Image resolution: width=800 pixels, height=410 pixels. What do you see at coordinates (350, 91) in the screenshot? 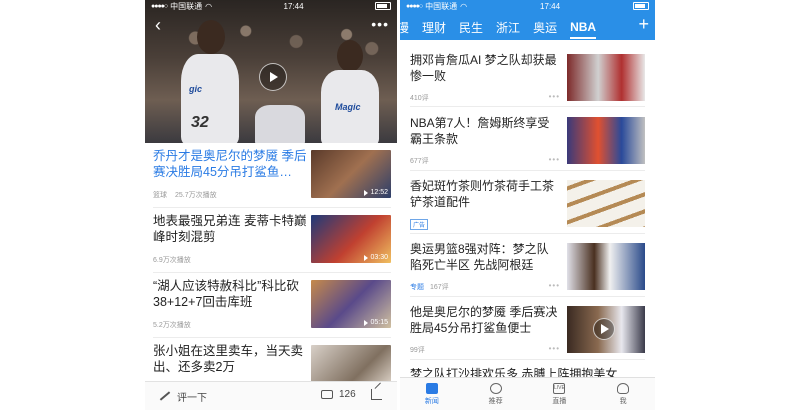
I see `player-right-figure: Magic` at bounding box center [350, 91].